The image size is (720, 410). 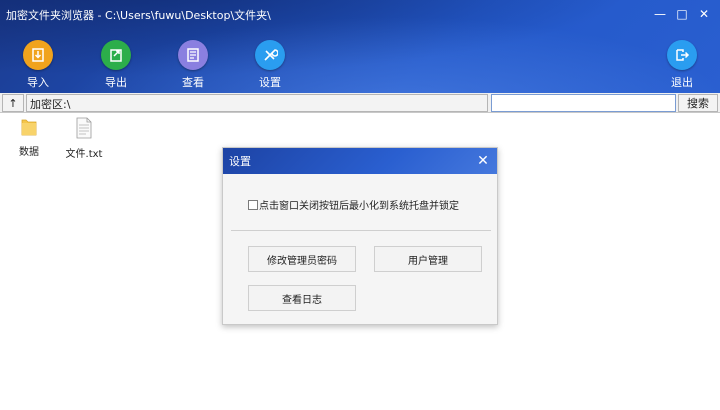 I want to click on up-folder-button: ↑, so click(x=13, y=103).